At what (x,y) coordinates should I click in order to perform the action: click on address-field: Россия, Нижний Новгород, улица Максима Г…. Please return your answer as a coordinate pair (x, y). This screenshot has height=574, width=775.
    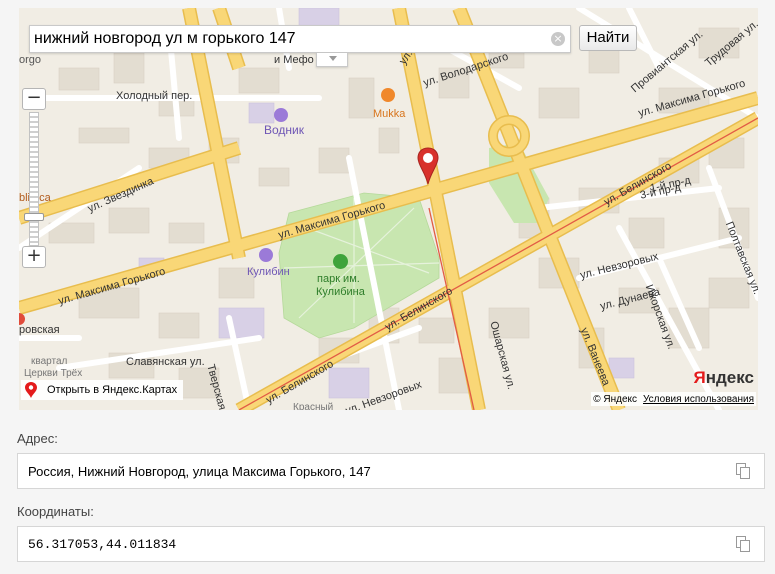
    Looking at the image, I should click on (391, 471).